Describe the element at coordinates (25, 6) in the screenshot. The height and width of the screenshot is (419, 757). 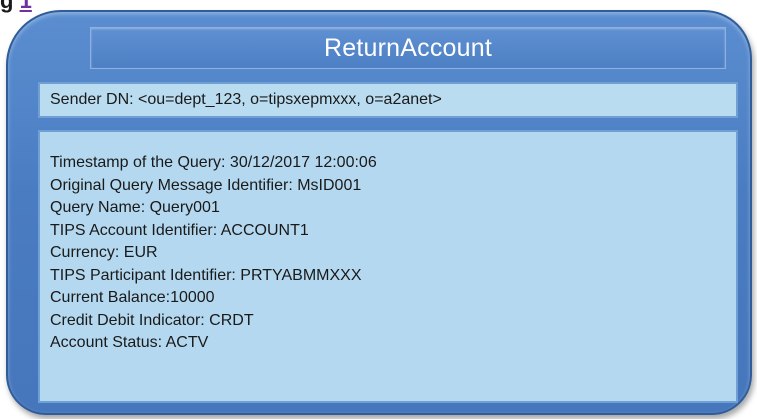
I see `footnote-reference: 1` at that location.